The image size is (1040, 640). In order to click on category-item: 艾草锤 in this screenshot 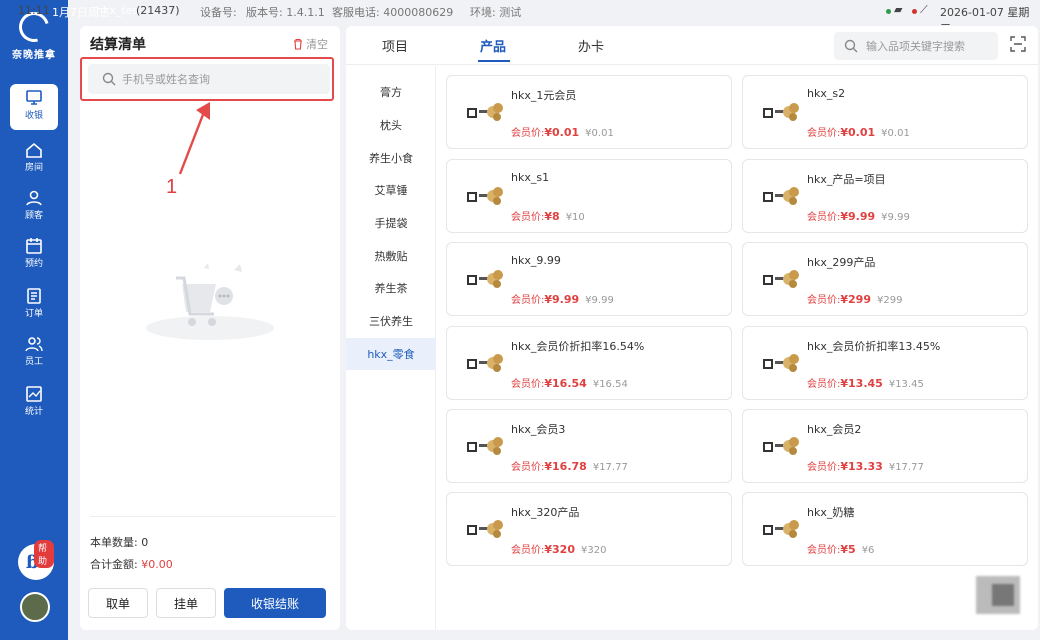, I will do `click(391, 190)`.